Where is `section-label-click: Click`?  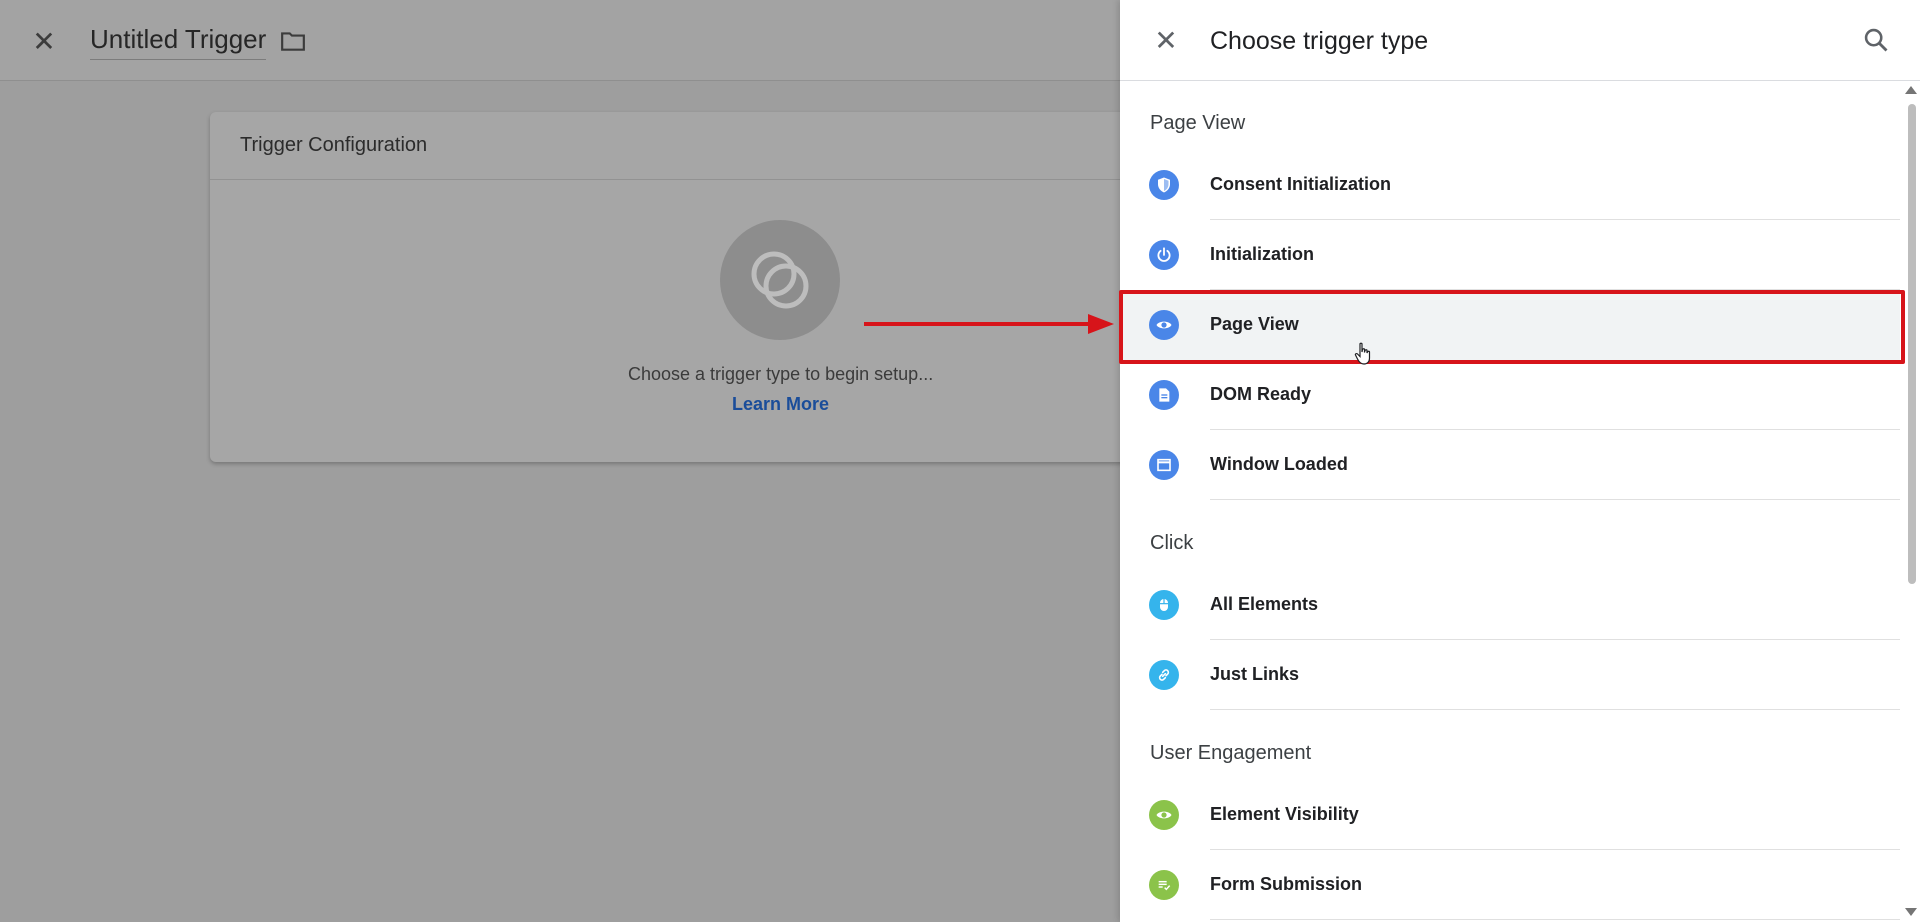
section-label-click: Click is located at coordinates (1172, 543).